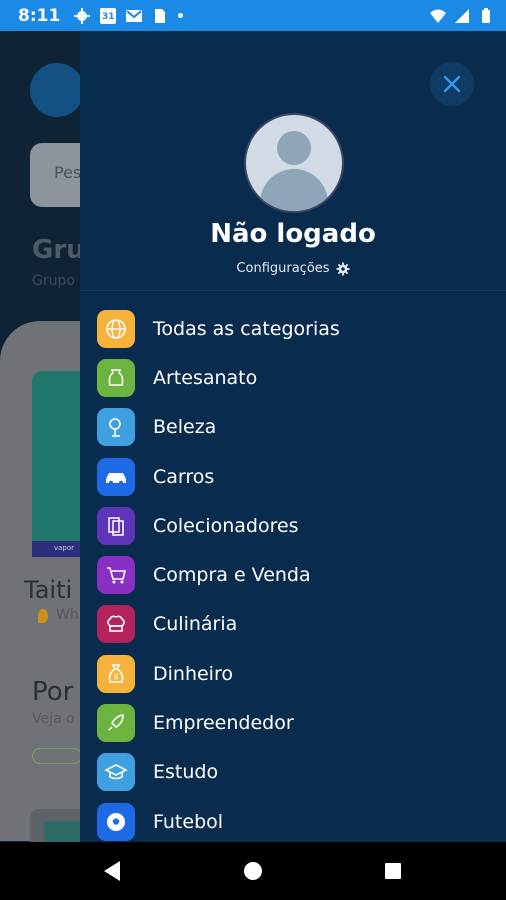 The height and width of the screenshot is (900, 506). I want to click on category-label: Compra e Venda, so click(232, 575).